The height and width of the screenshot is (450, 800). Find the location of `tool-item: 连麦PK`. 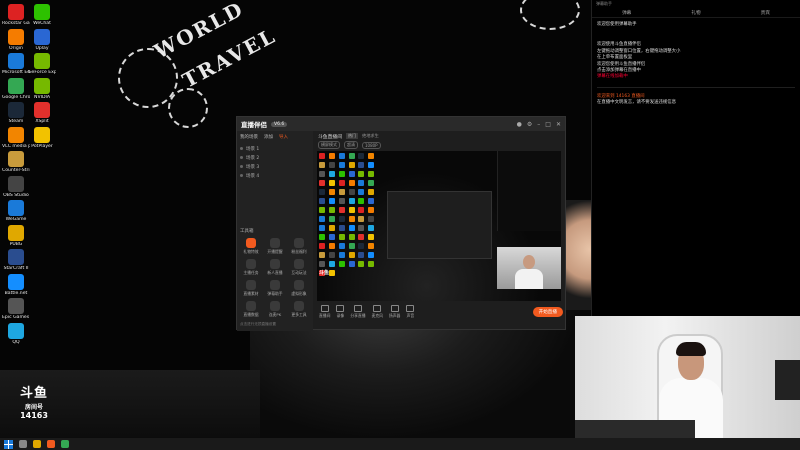

tool-item: 连麦PK is located at coordinates (275, 309).